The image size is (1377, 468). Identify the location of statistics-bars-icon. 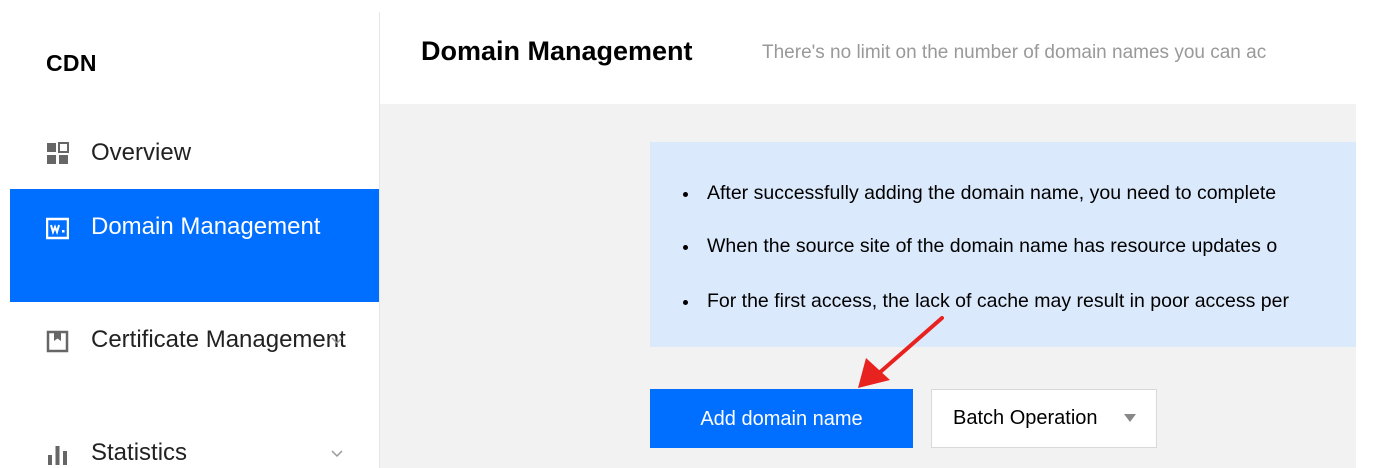
(57, 455).